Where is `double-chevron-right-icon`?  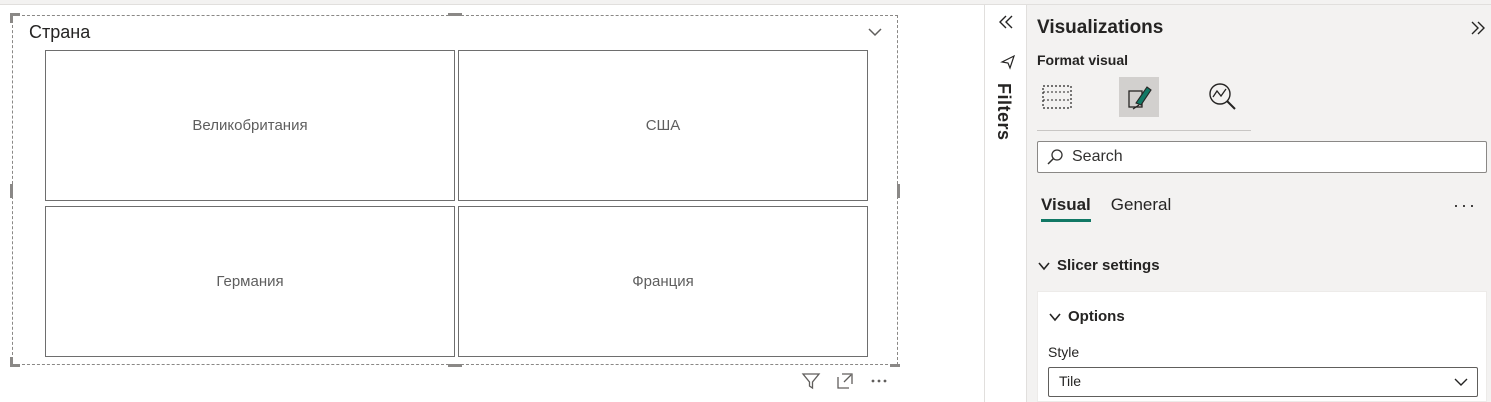 double-chevron-right-icon is located at coordinates (1478, 28).